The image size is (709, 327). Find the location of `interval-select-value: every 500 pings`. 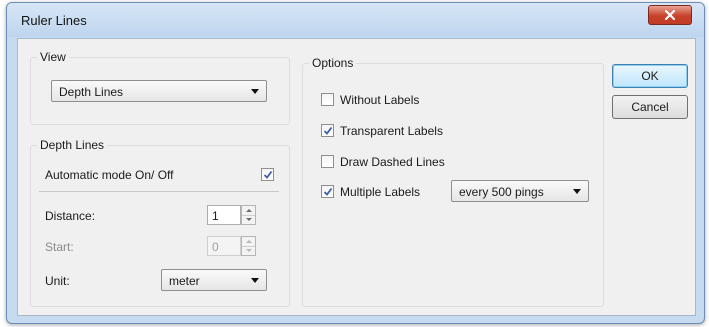

interval-select-value: every 500 pings is located at coordinates (501, 192).